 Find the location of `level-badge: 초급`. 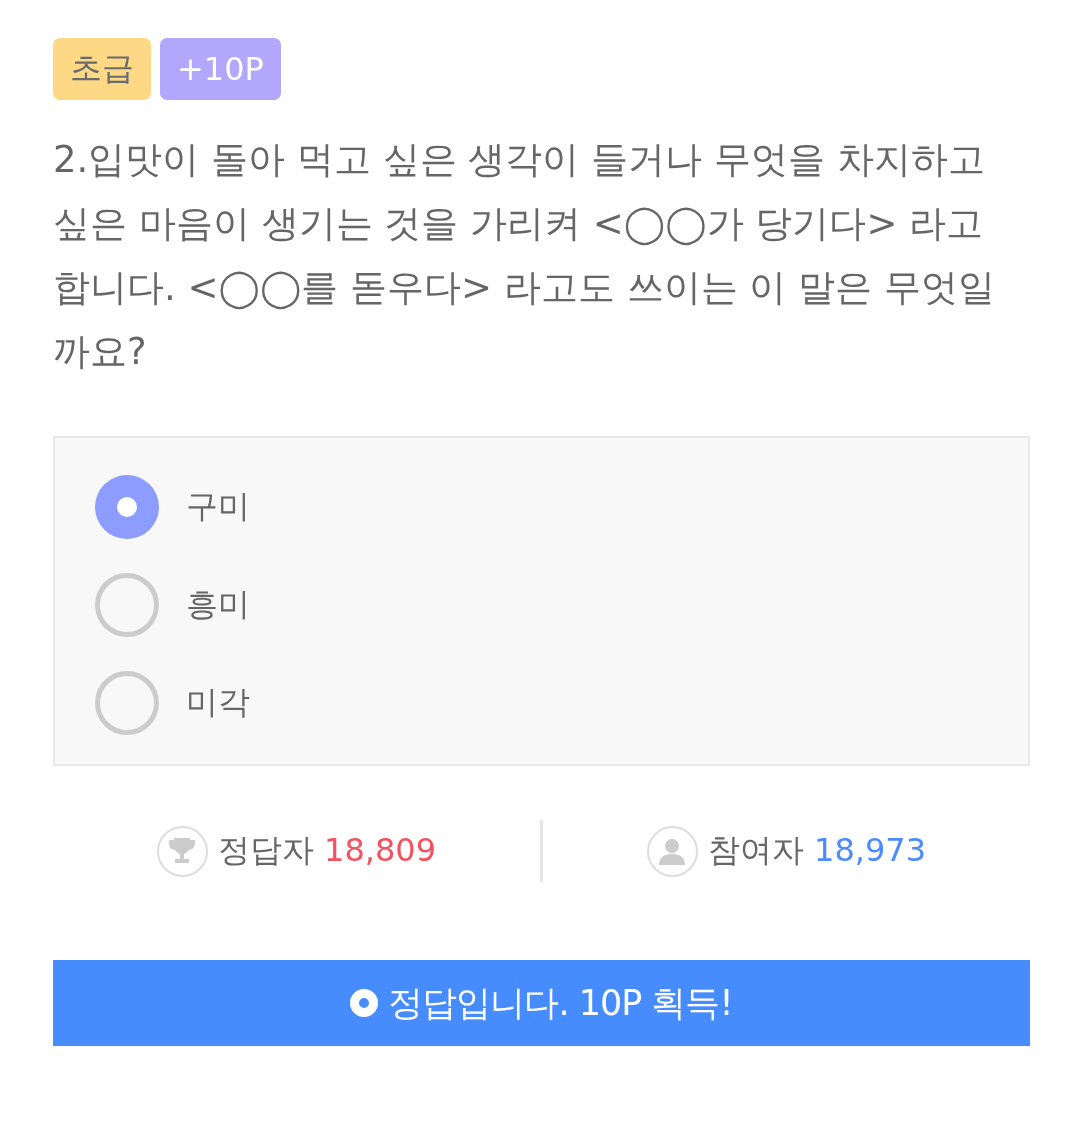

level-badge: 초급 is located at coordinates (102, 69).